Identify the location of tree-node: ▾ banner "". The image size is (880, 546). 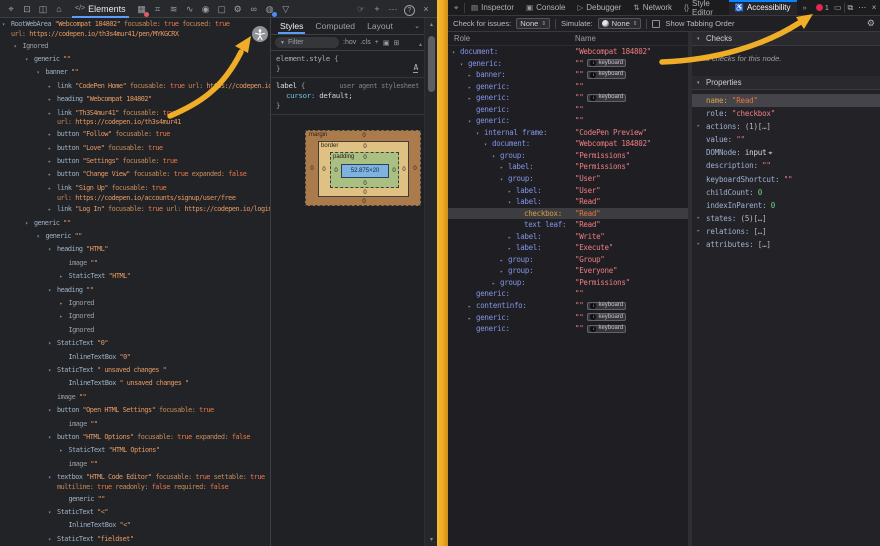
(135, 74).